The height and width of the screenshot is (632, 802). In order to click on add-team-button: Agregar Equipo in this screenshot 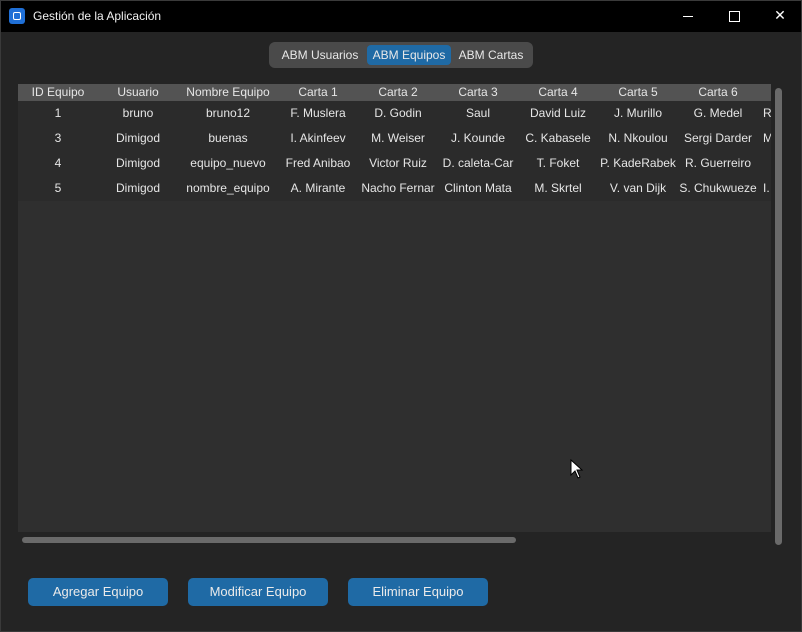, I will do `click(98, 592)`.